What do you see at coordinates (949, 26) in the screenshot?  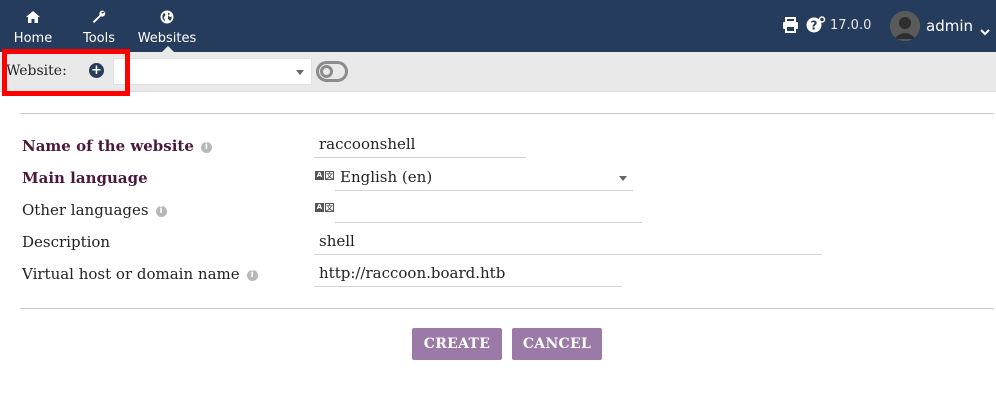 I see `username: admin` at bounding box center [949, 26].